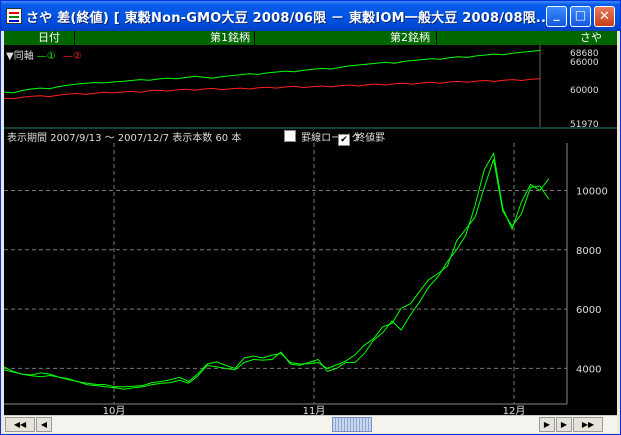 The width and height of the screenshot is (621, 435). What do you see at coordinates (310, 424) in the screenshot?
I see `horizontal-scrollbar: ◀◀ ◀ ▶ ▶ ▶▶` at bounding box center [310, 424].